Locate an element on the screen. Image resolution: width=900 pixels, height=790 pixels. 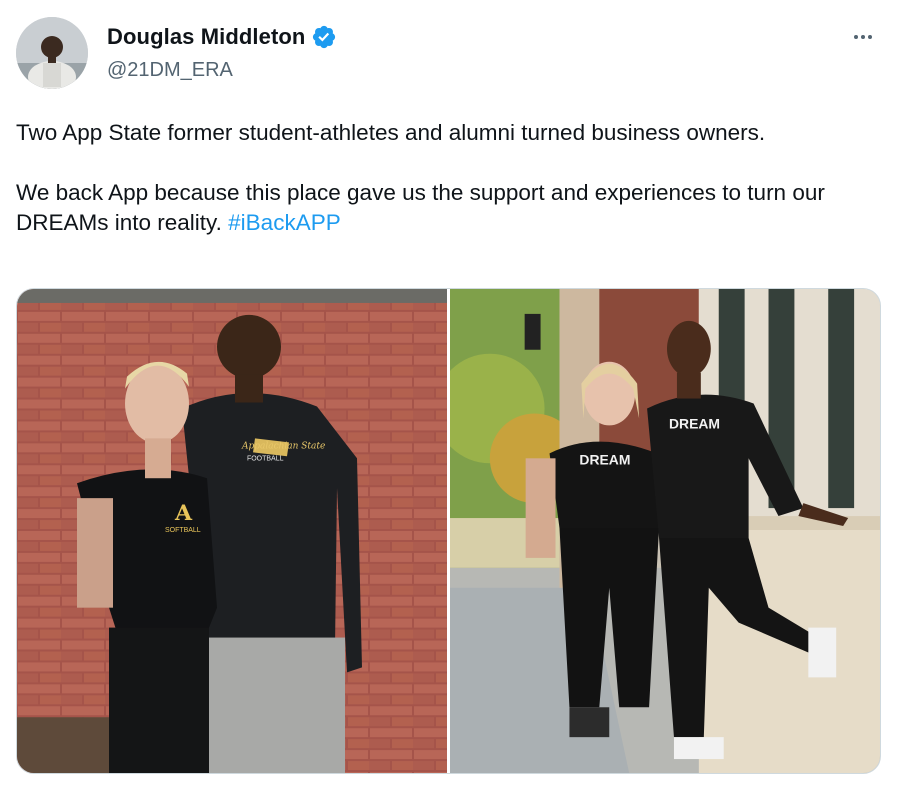
hashtag-link: #iBackAPP is located at coordinates (284, 222).